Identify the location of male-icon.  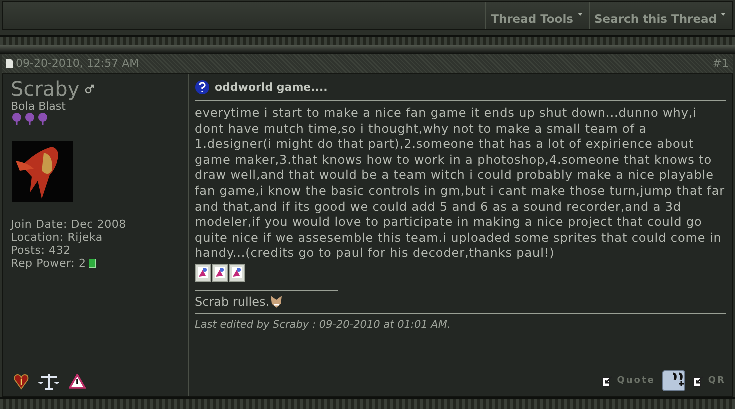
(89, 89).